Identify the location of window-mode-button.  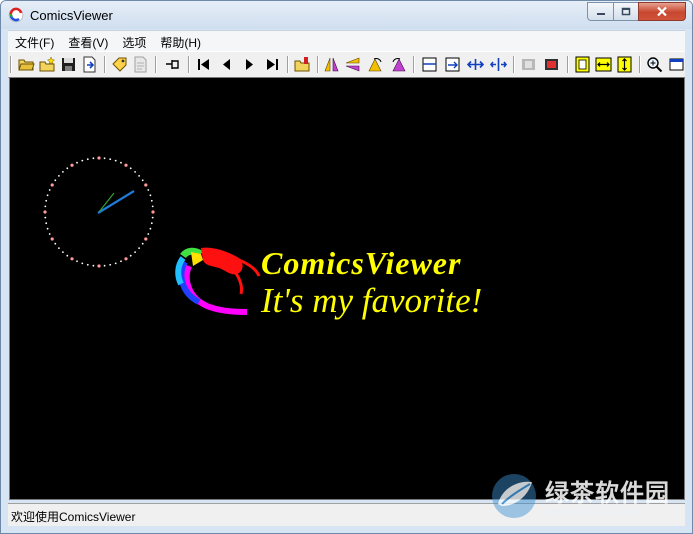
(676, 64).